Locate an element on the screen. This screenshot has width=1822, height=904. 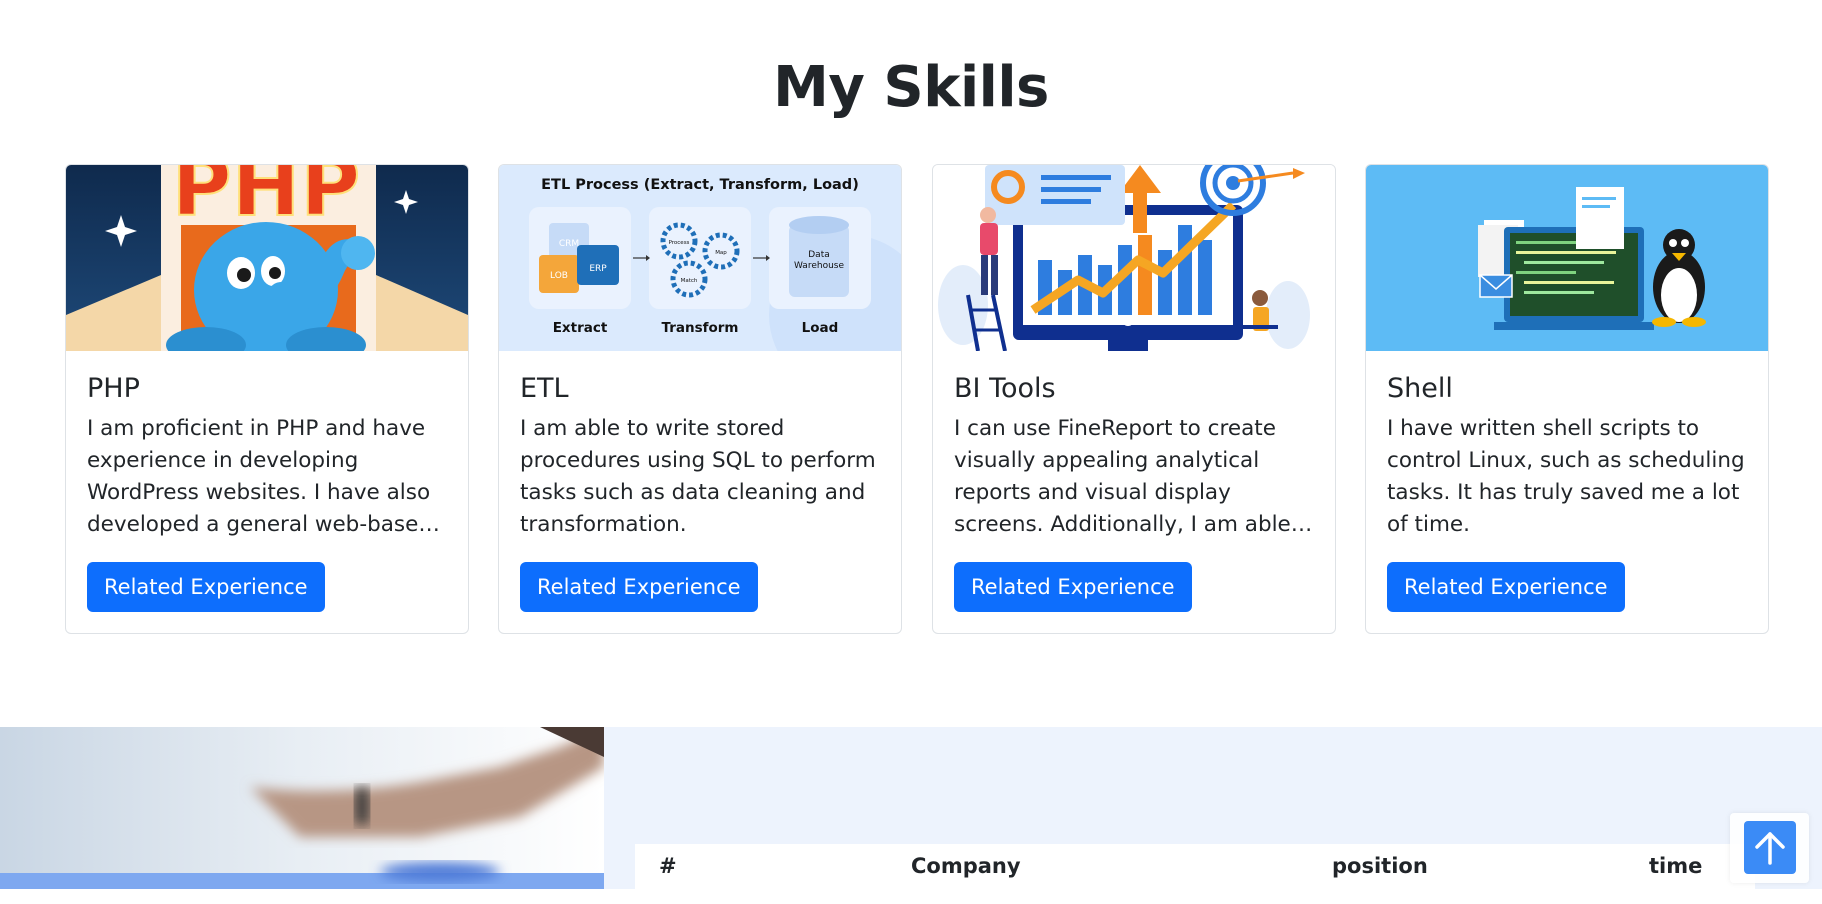
svg-text: Map is located at coordinates (721, 253).